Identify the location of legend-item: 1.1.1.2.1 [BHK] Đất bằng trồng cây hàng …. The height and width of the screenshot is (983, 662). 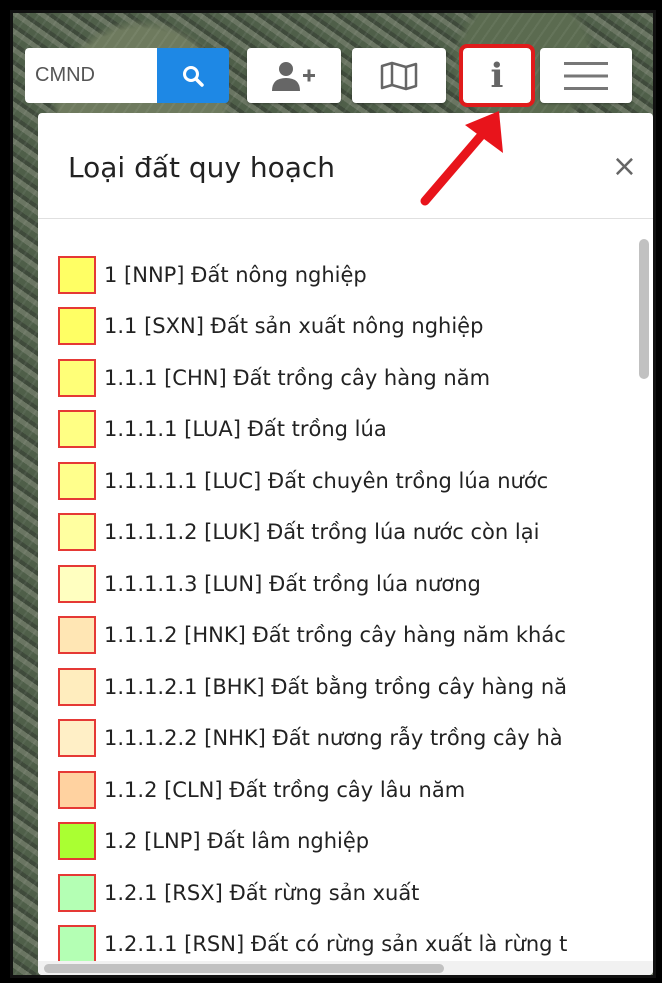
(348, 687).